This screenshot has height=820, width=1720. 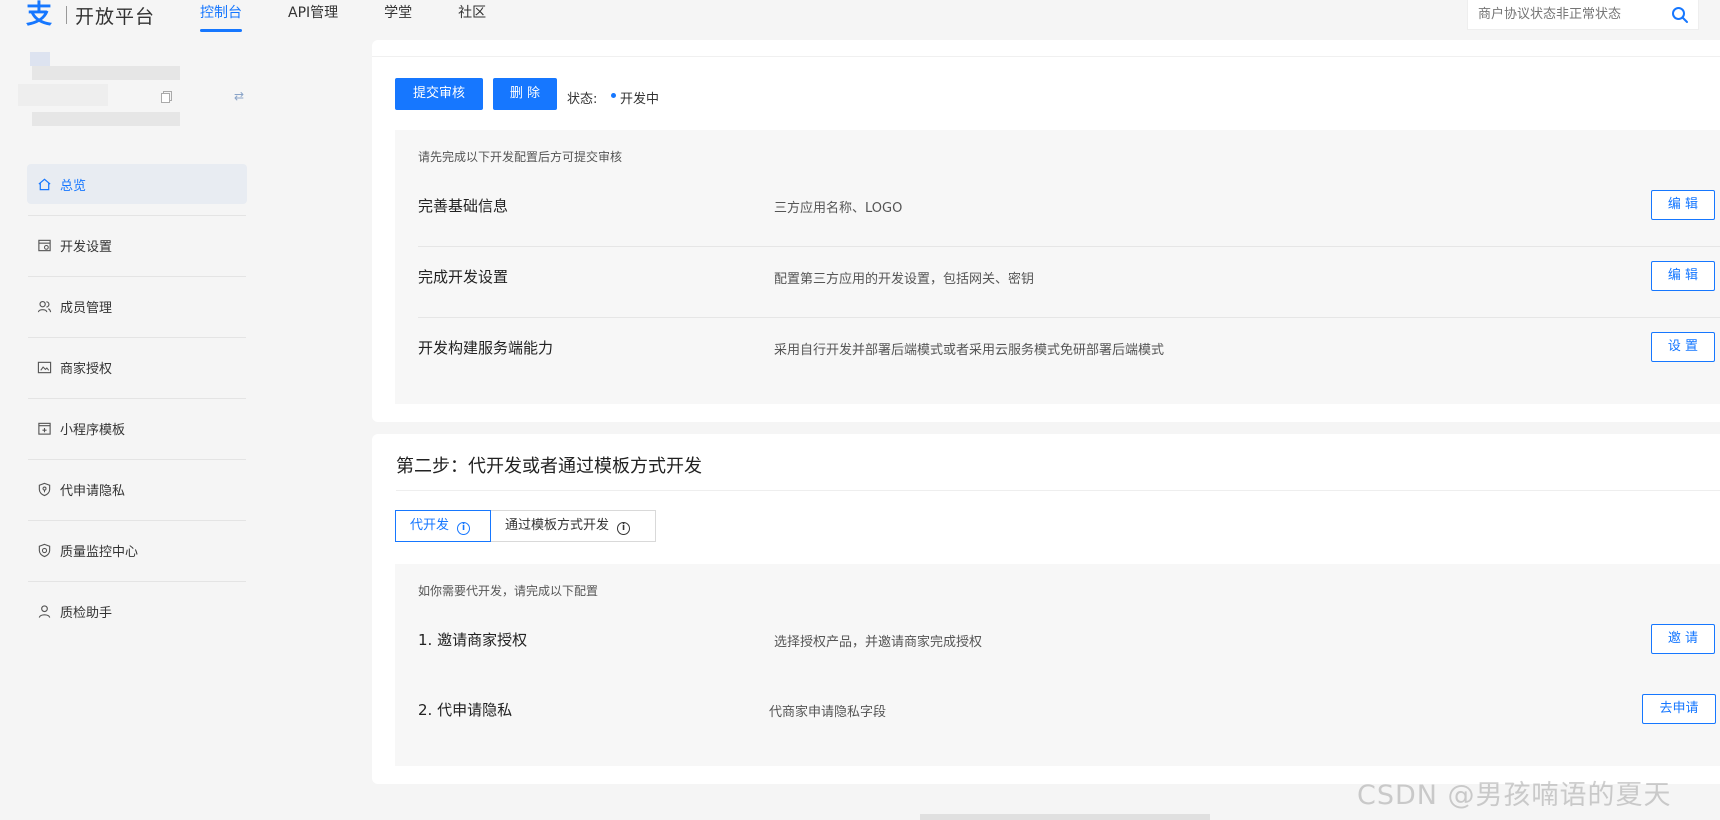 I want to click on template-icon, so click(x=44, y=428).